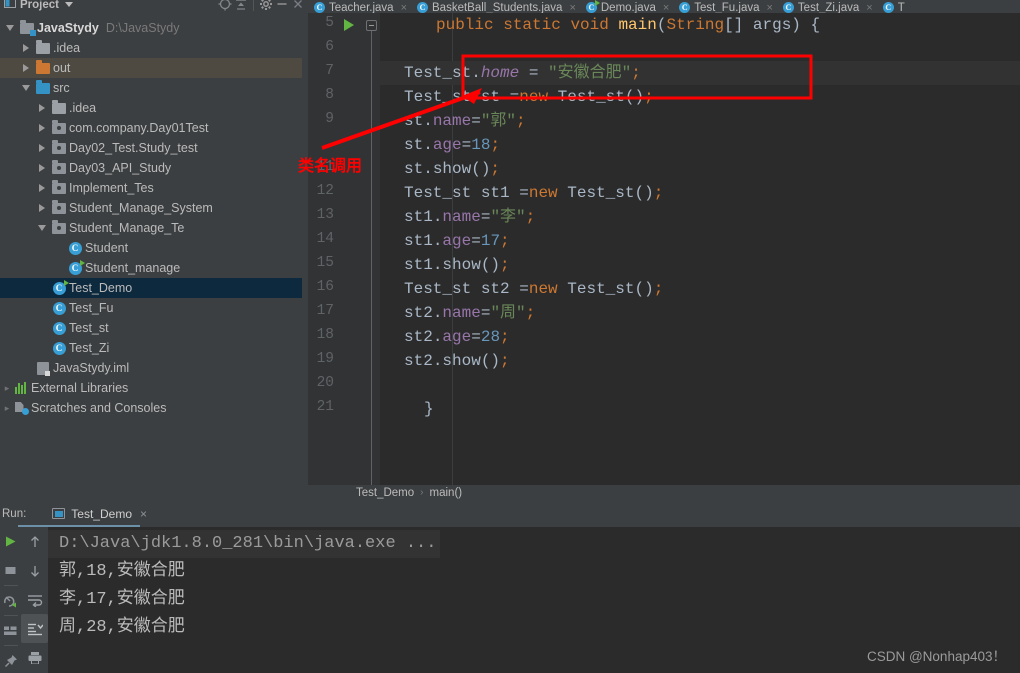  What do you see at coordinates (151, 168) in the screenshot?
I see `tree-item-day03-api-study: Day03_API_Study` at bounding box center [151, 168].